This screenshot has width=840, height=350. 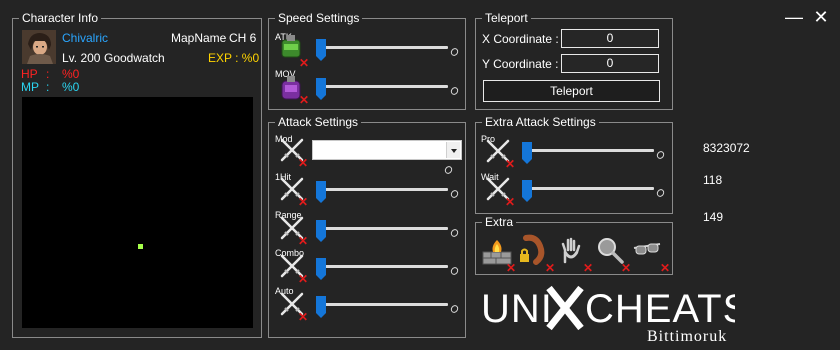 I want to click on y-coordinate-input: 0, so click(x=610, y=63).